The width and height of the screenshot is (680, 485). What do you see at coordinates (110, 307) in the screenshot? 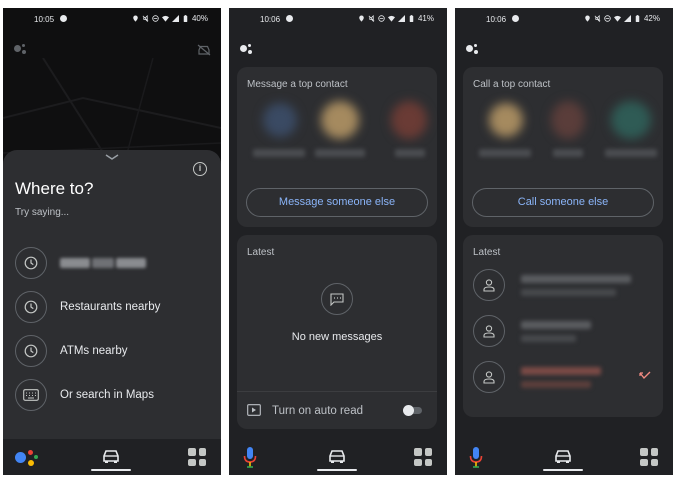
I see `suggestion-label: Restaurants nearby` at bounding box center [110, 307].